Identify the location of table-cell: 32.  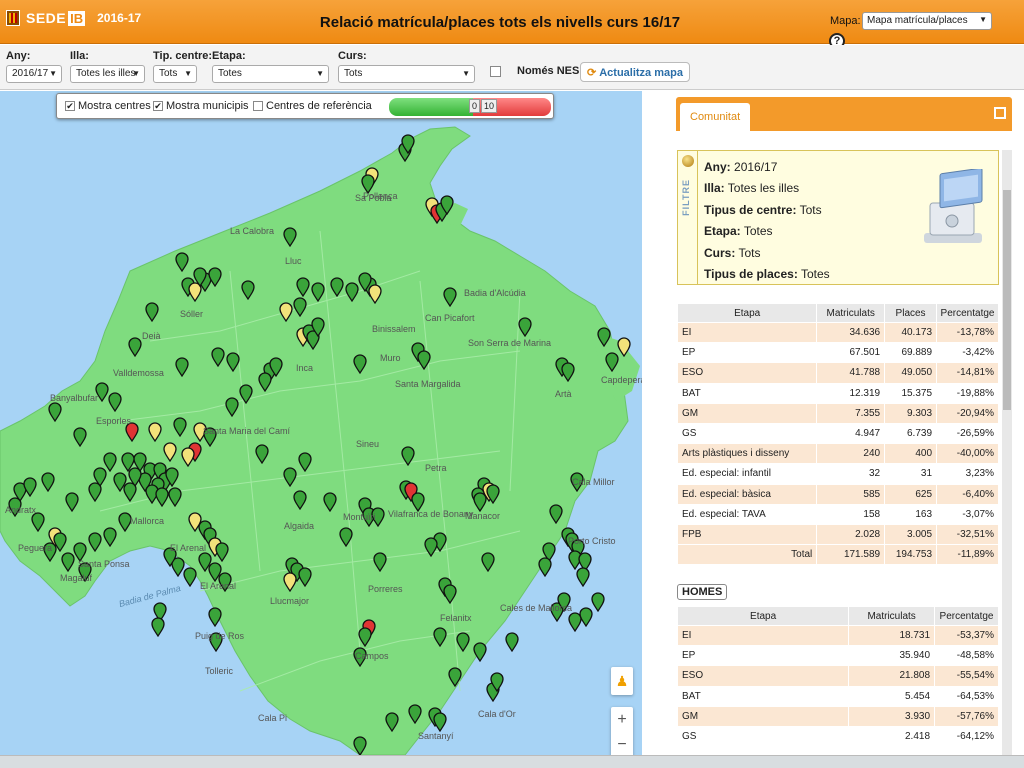
(851, 474).